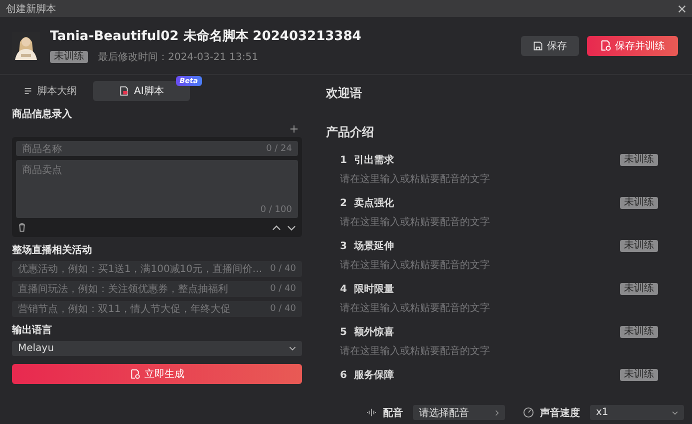 The width and height of the screenshot is (692, 424). What do you see at coordinates (560, 413) in the screenshot?
I see `speed-label: 声音速度` at bounding box center [560, 413].